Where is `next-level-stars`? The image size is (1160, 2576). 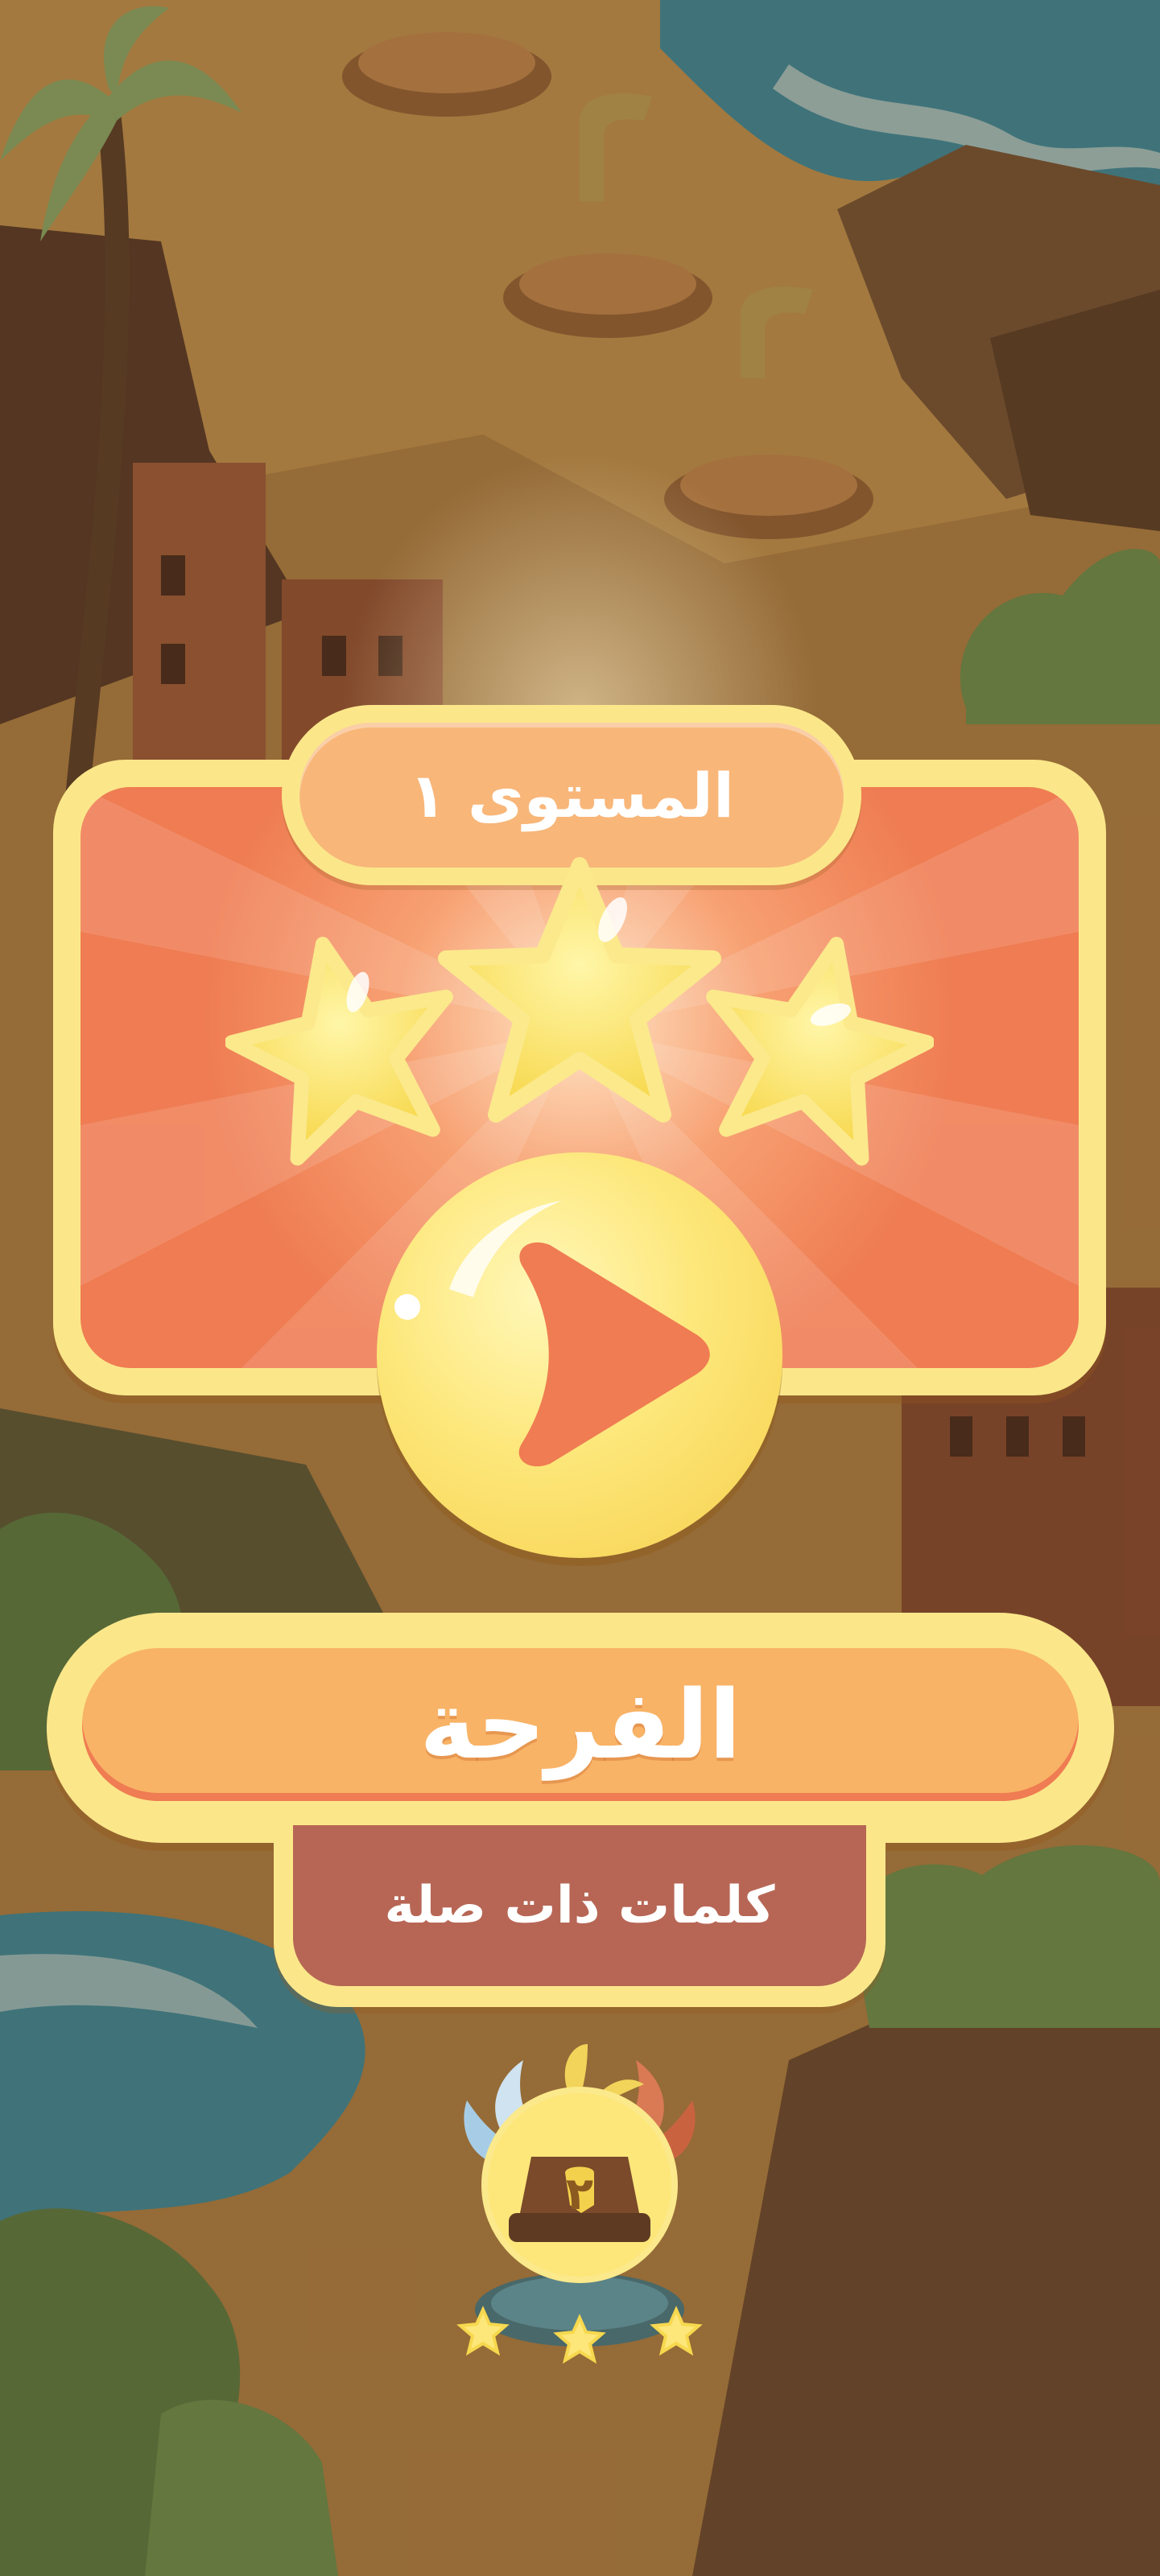 next-level-stars is located at coordinates (579, 2335).